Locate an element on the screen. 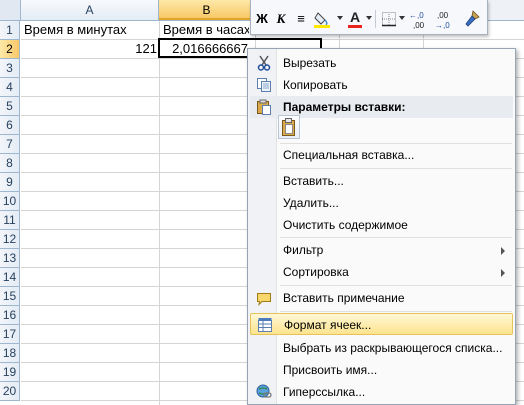 The width and height of the screenshot is (524, 405). toolbar-separator is located at coordinates (375, 19).